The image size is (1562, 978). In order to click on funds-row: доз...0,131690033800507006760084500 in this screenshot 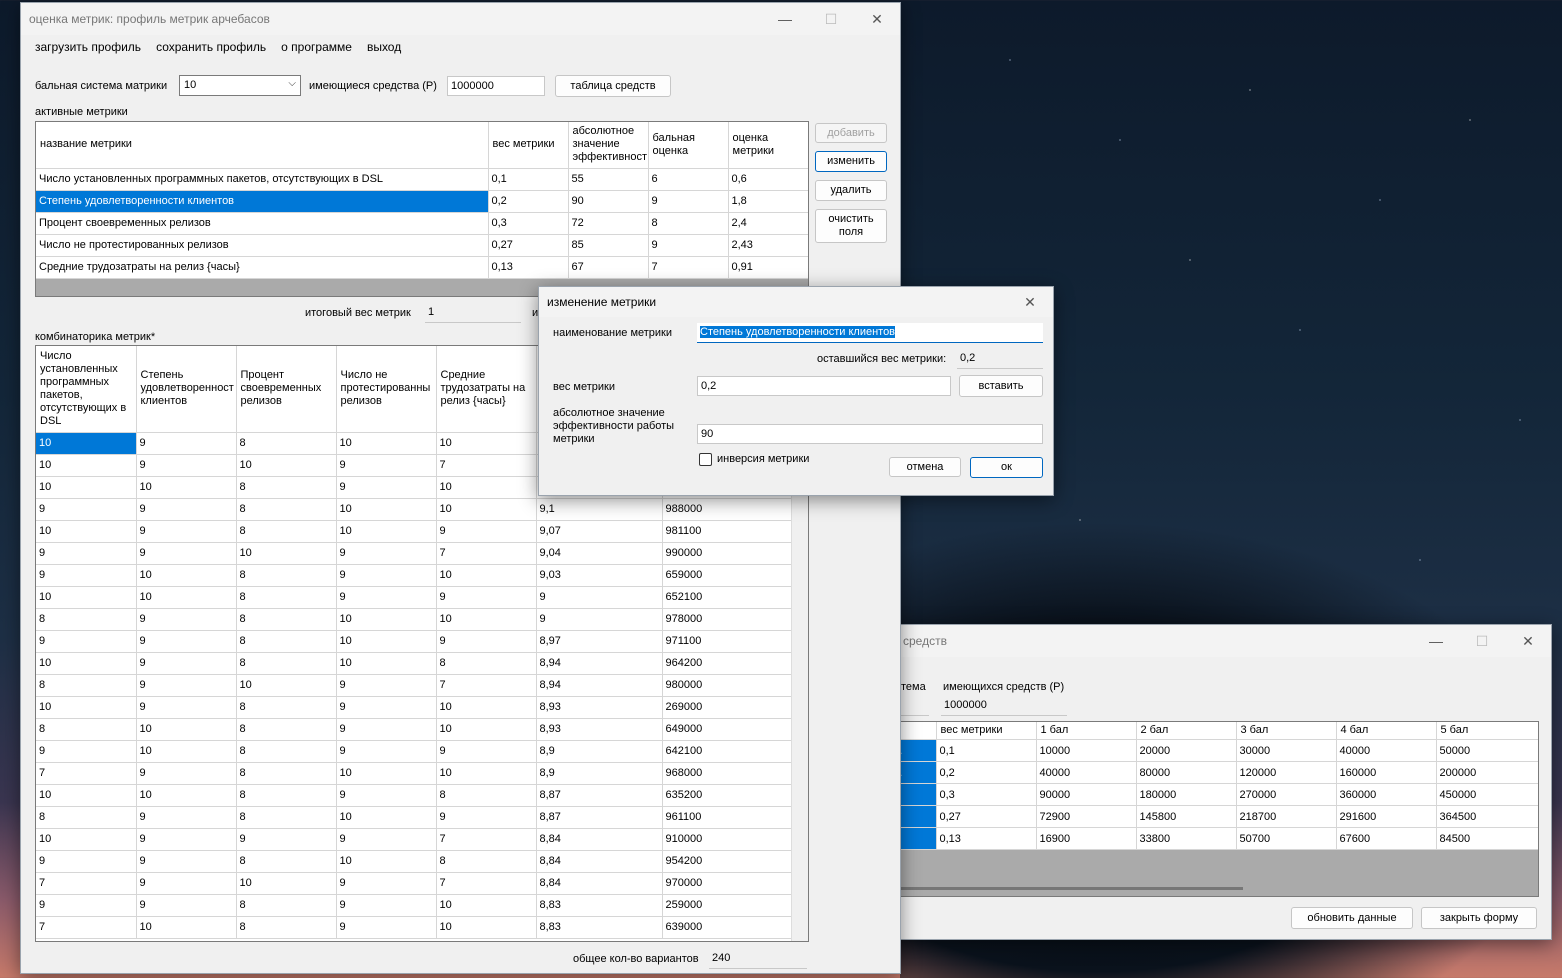, I will do `click(1205, 838)`.